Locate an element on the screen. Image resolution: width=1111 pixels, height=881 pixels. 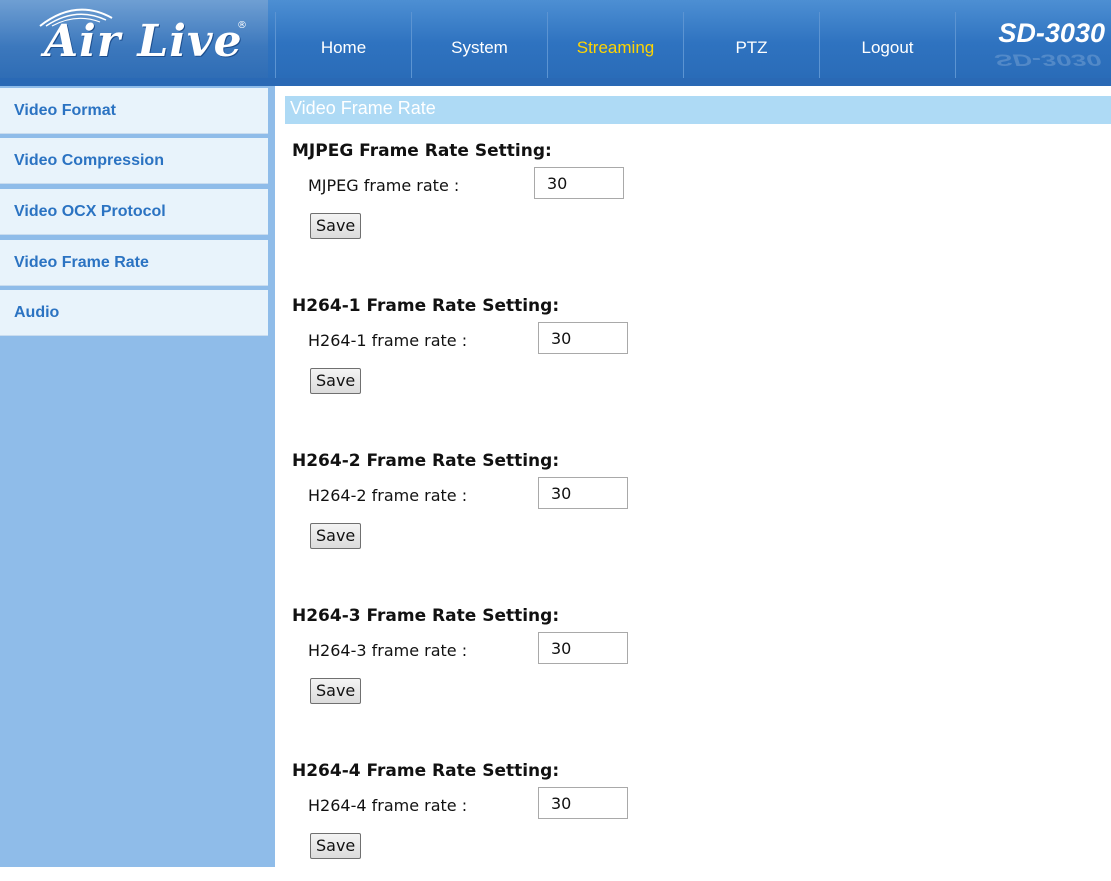
nav-separator is located at coordinates (955, 45).